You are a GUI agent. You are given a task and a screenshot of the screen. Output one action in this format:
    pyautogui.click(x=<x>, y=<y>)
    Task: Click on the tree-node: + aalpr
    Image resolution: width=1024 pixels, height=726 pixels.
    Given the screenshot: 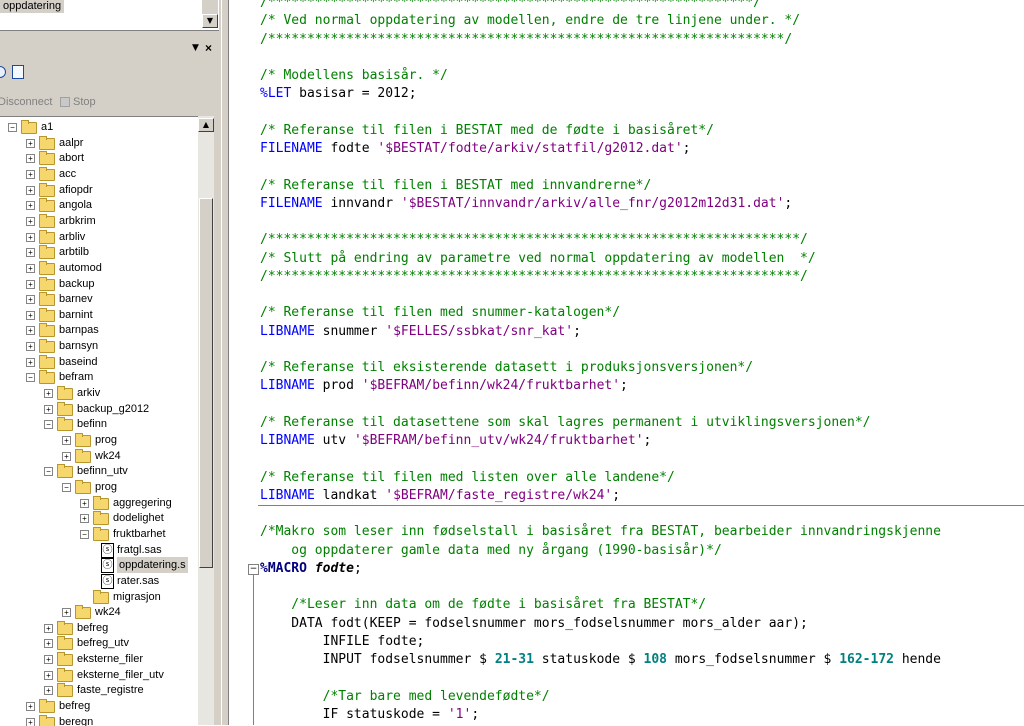 What is the action you would take?
    pyautogui.click(x=99, y=143)
    